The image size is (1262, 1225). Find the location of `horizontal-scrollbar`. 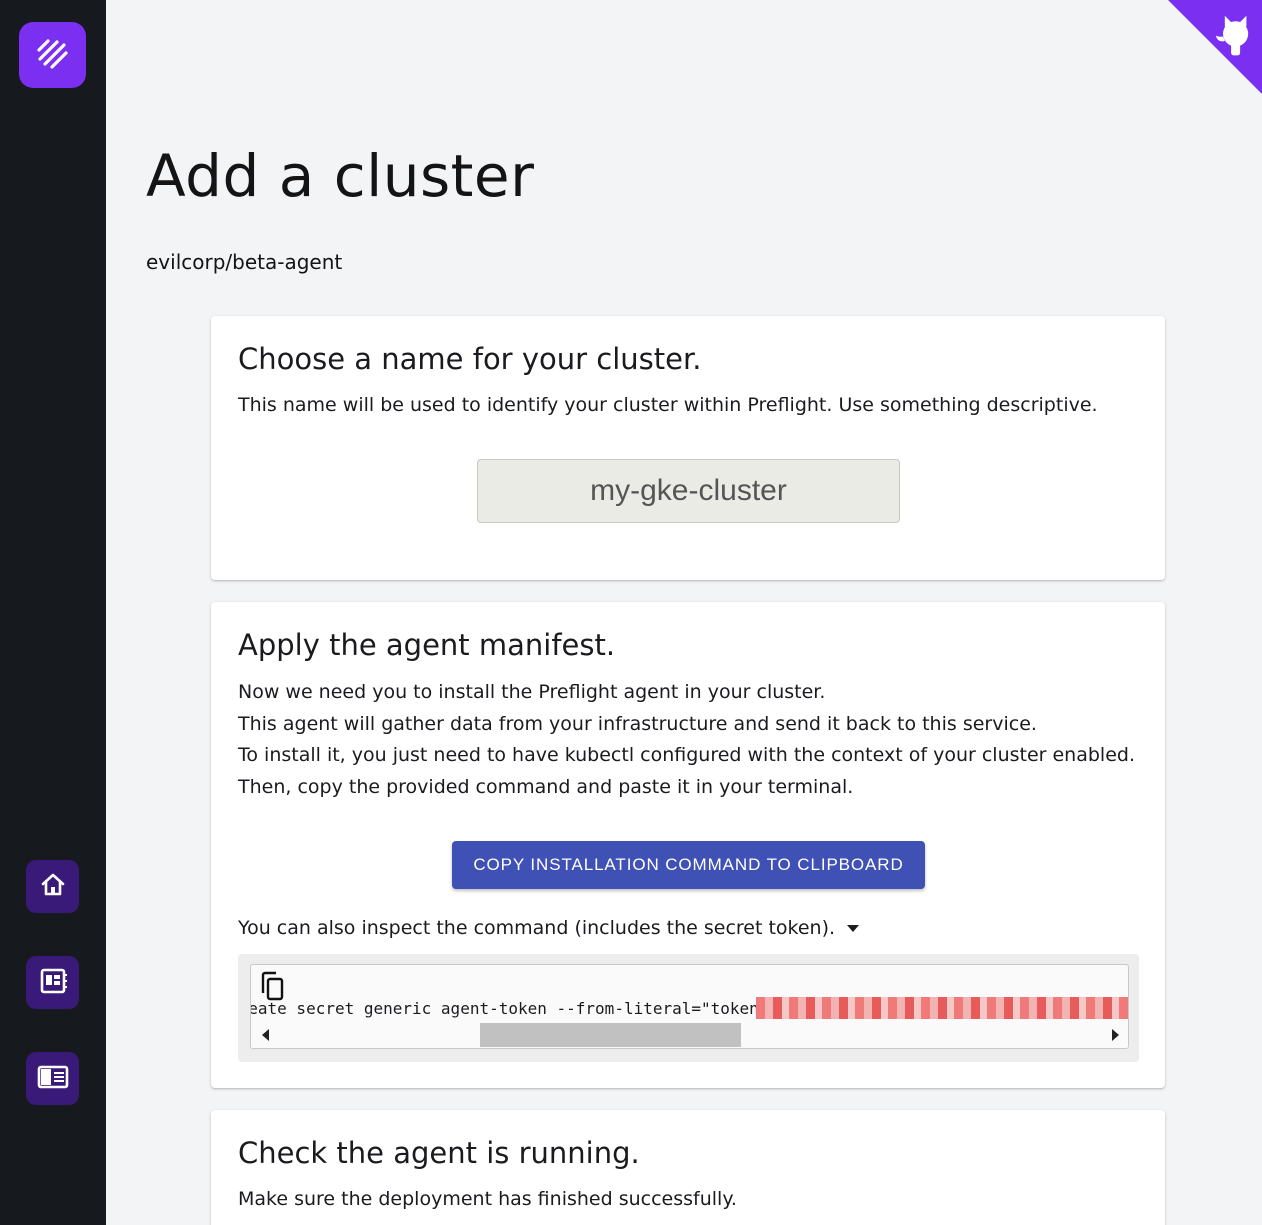

horizontal-scrollbar is located at coordinates (689, 1035).